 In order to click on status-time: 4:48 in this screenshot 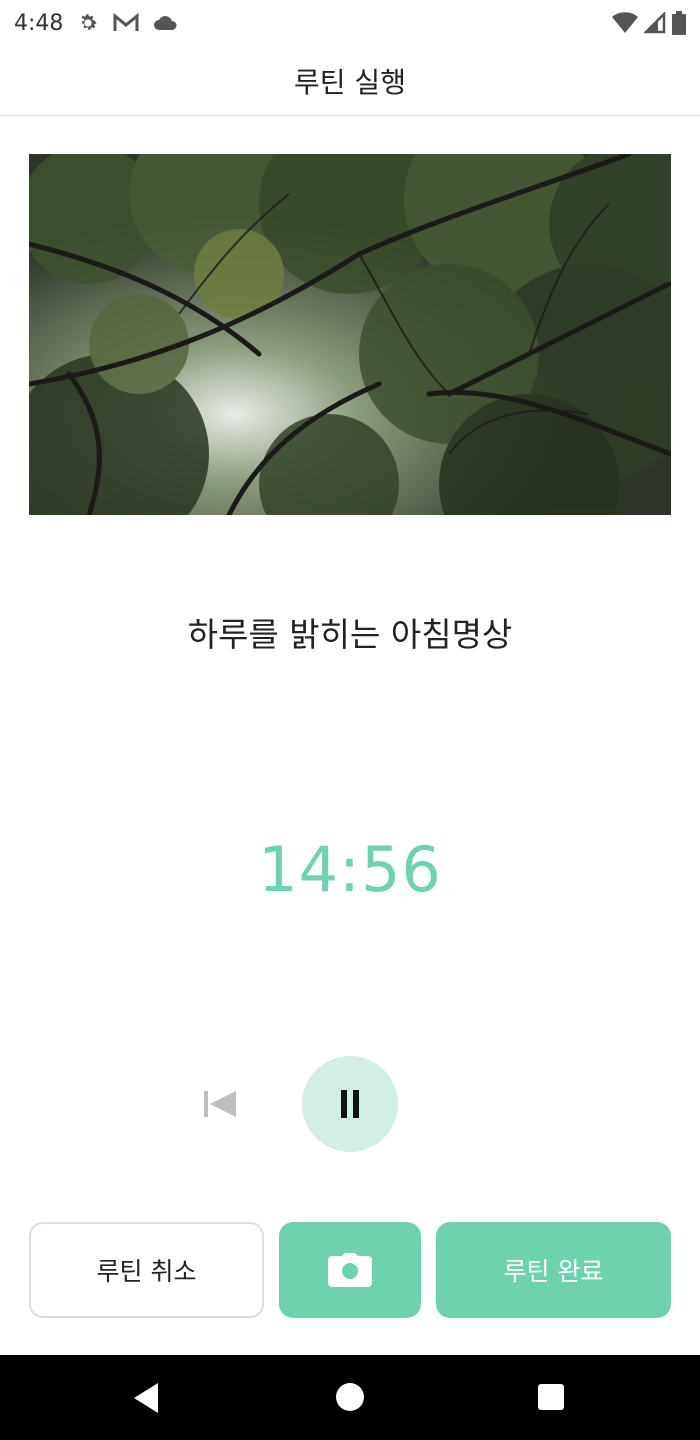, I will do `click(39, 23)`.